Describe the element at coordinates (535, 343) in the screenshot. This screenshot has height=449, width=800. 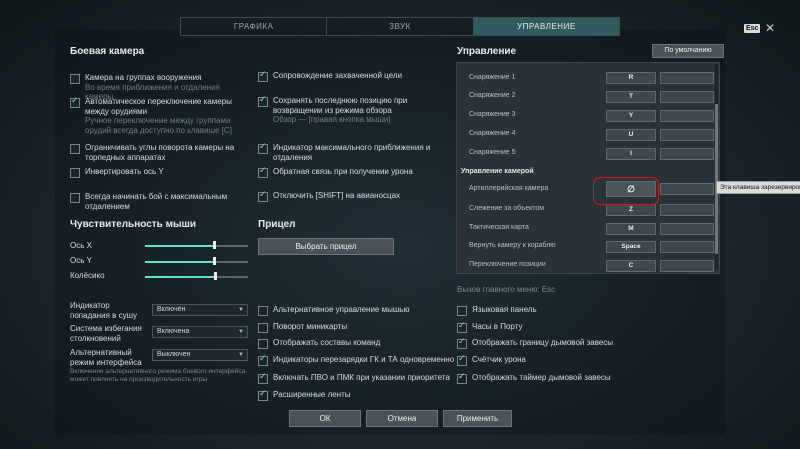
I see `checkbox-smoke-border: Отображать границу дымовой завесы` at that location.